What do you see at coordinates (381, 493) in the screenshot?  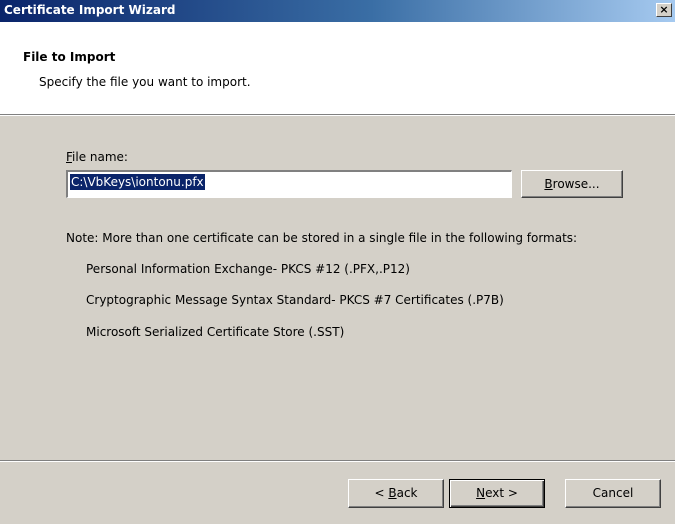 I see `back-prefix: <` at bounding box center [381, 493].